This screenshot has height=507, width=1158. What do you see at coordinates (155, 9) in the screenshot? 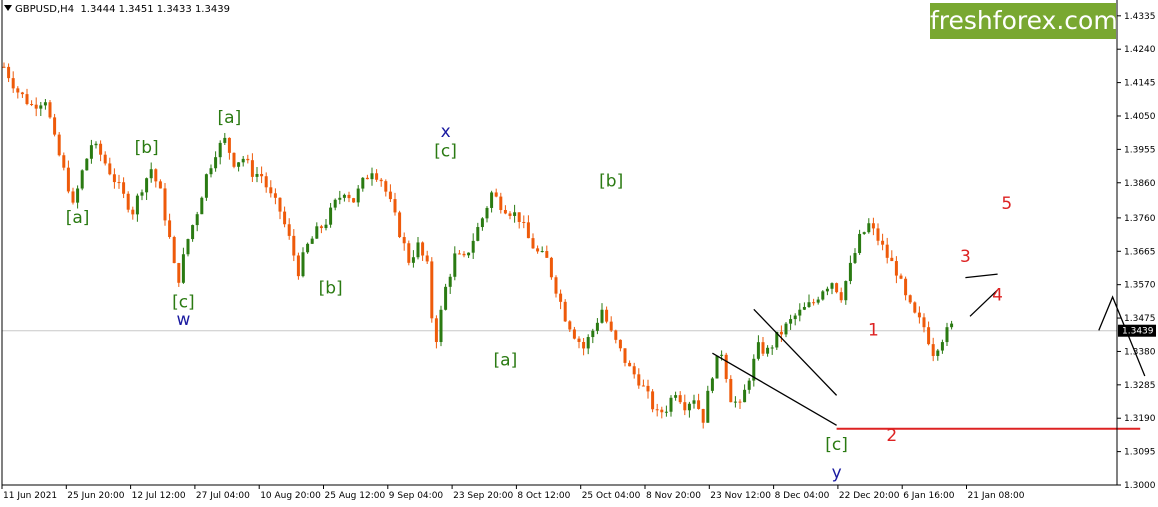
I see `ohlc-values: 1.3444 1.3451 1.3433 1.3439` at bounding box center [155, 9].